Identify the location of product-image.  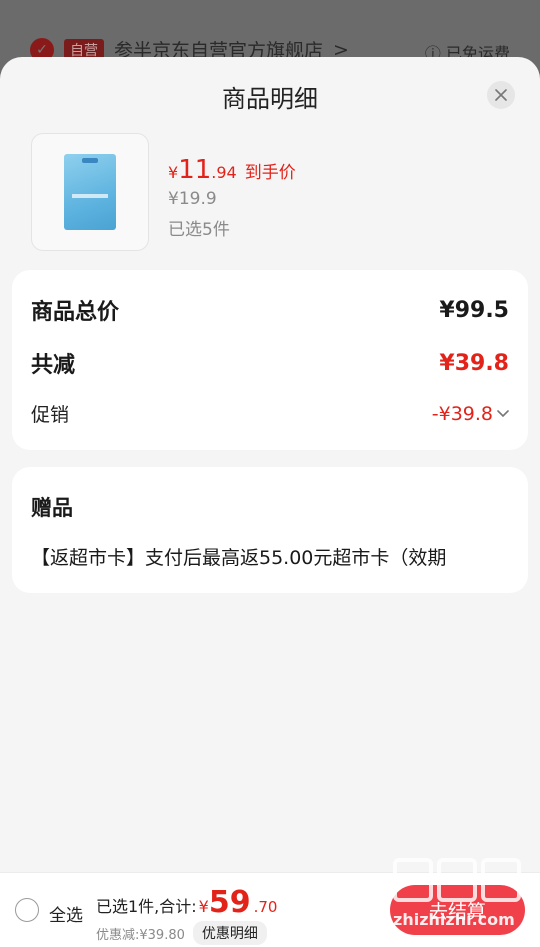
(90, 192).